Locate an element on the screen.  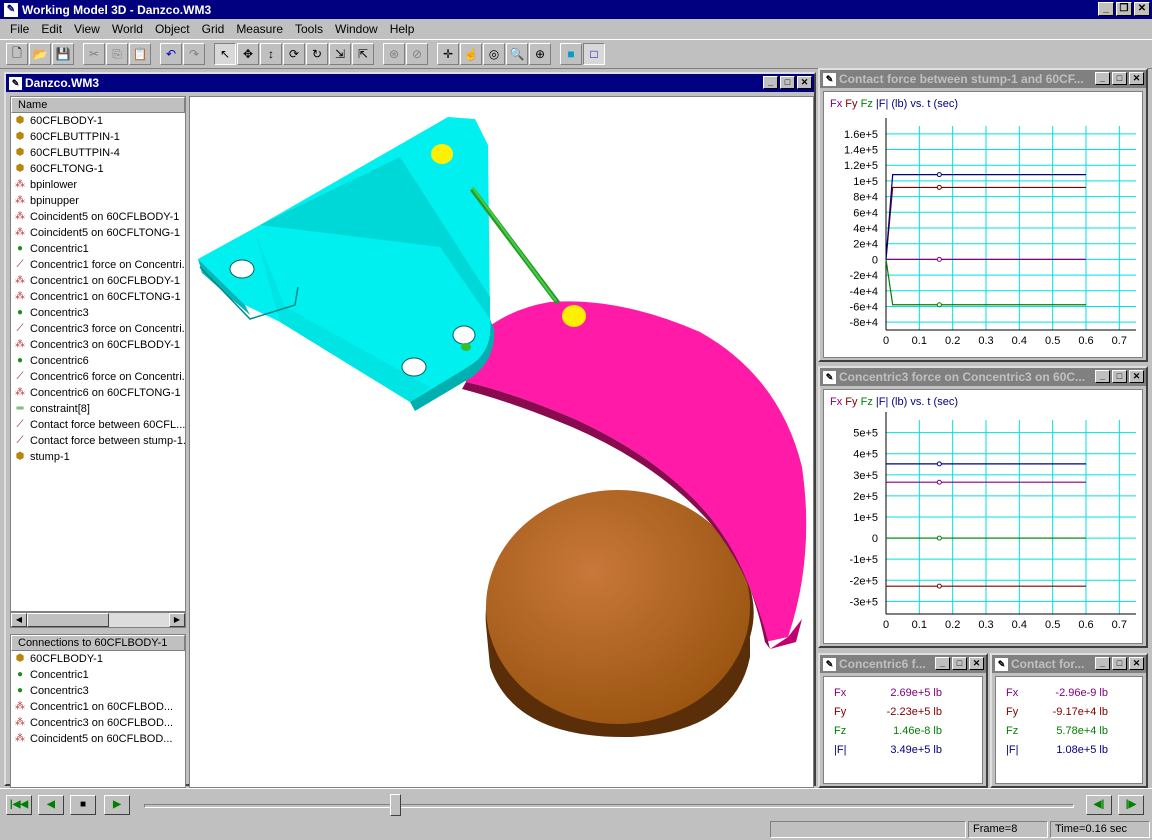
model-close-button: ✕ is located at coordinates (804, 82).